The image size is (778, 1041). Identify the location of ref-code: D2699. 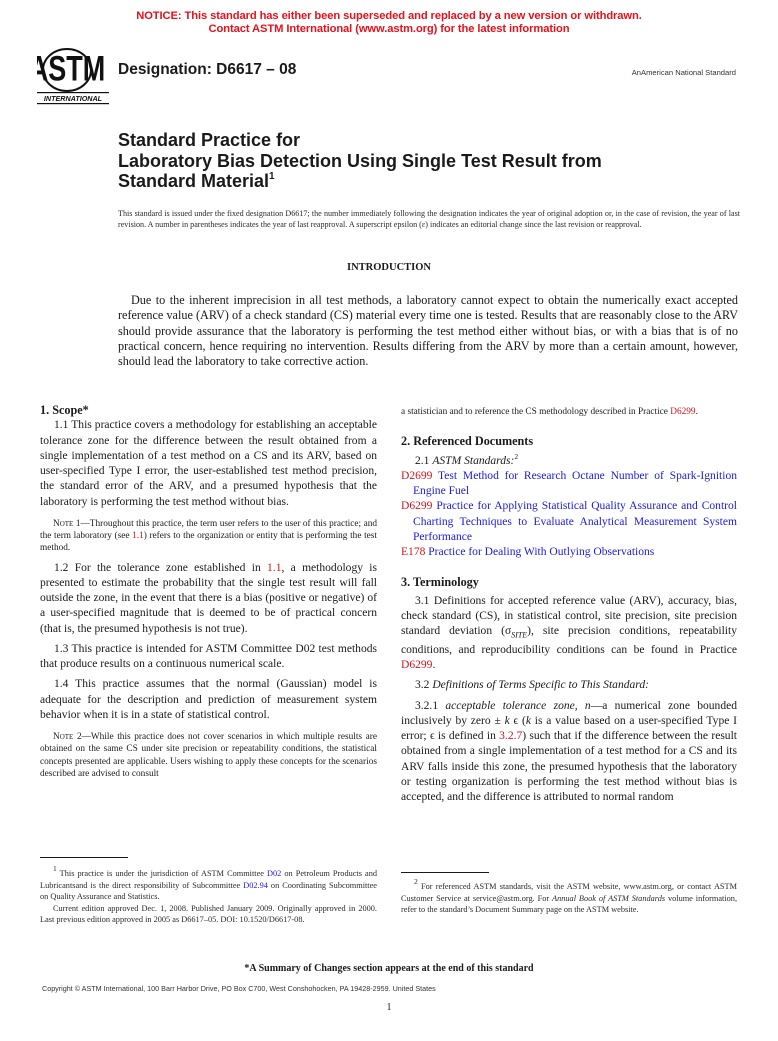
(416, 476).